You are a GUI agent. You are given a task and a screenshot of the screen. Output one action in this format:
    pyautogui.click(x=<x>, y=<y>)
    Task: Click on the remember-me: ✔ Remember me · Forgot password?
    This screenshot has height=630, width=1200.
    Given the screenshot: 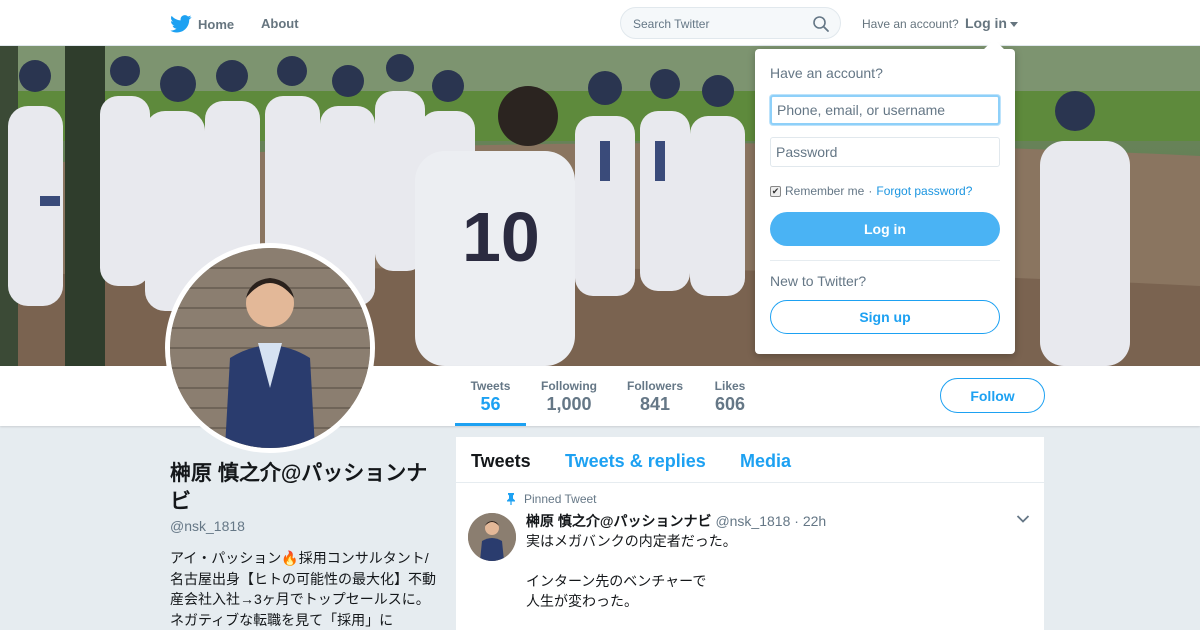 What is the action you would take?
    pyautogui.click(x=871, y=191)
    